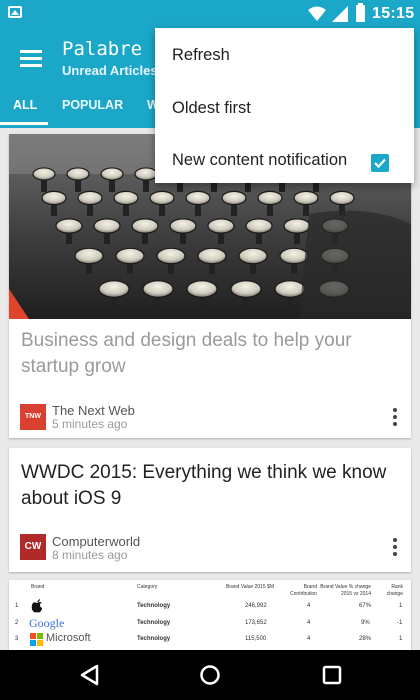  What do you see at coordinates (365, 606) in the screenshot?
I see `table-cell: 67%` at bounding box center [365, 606].